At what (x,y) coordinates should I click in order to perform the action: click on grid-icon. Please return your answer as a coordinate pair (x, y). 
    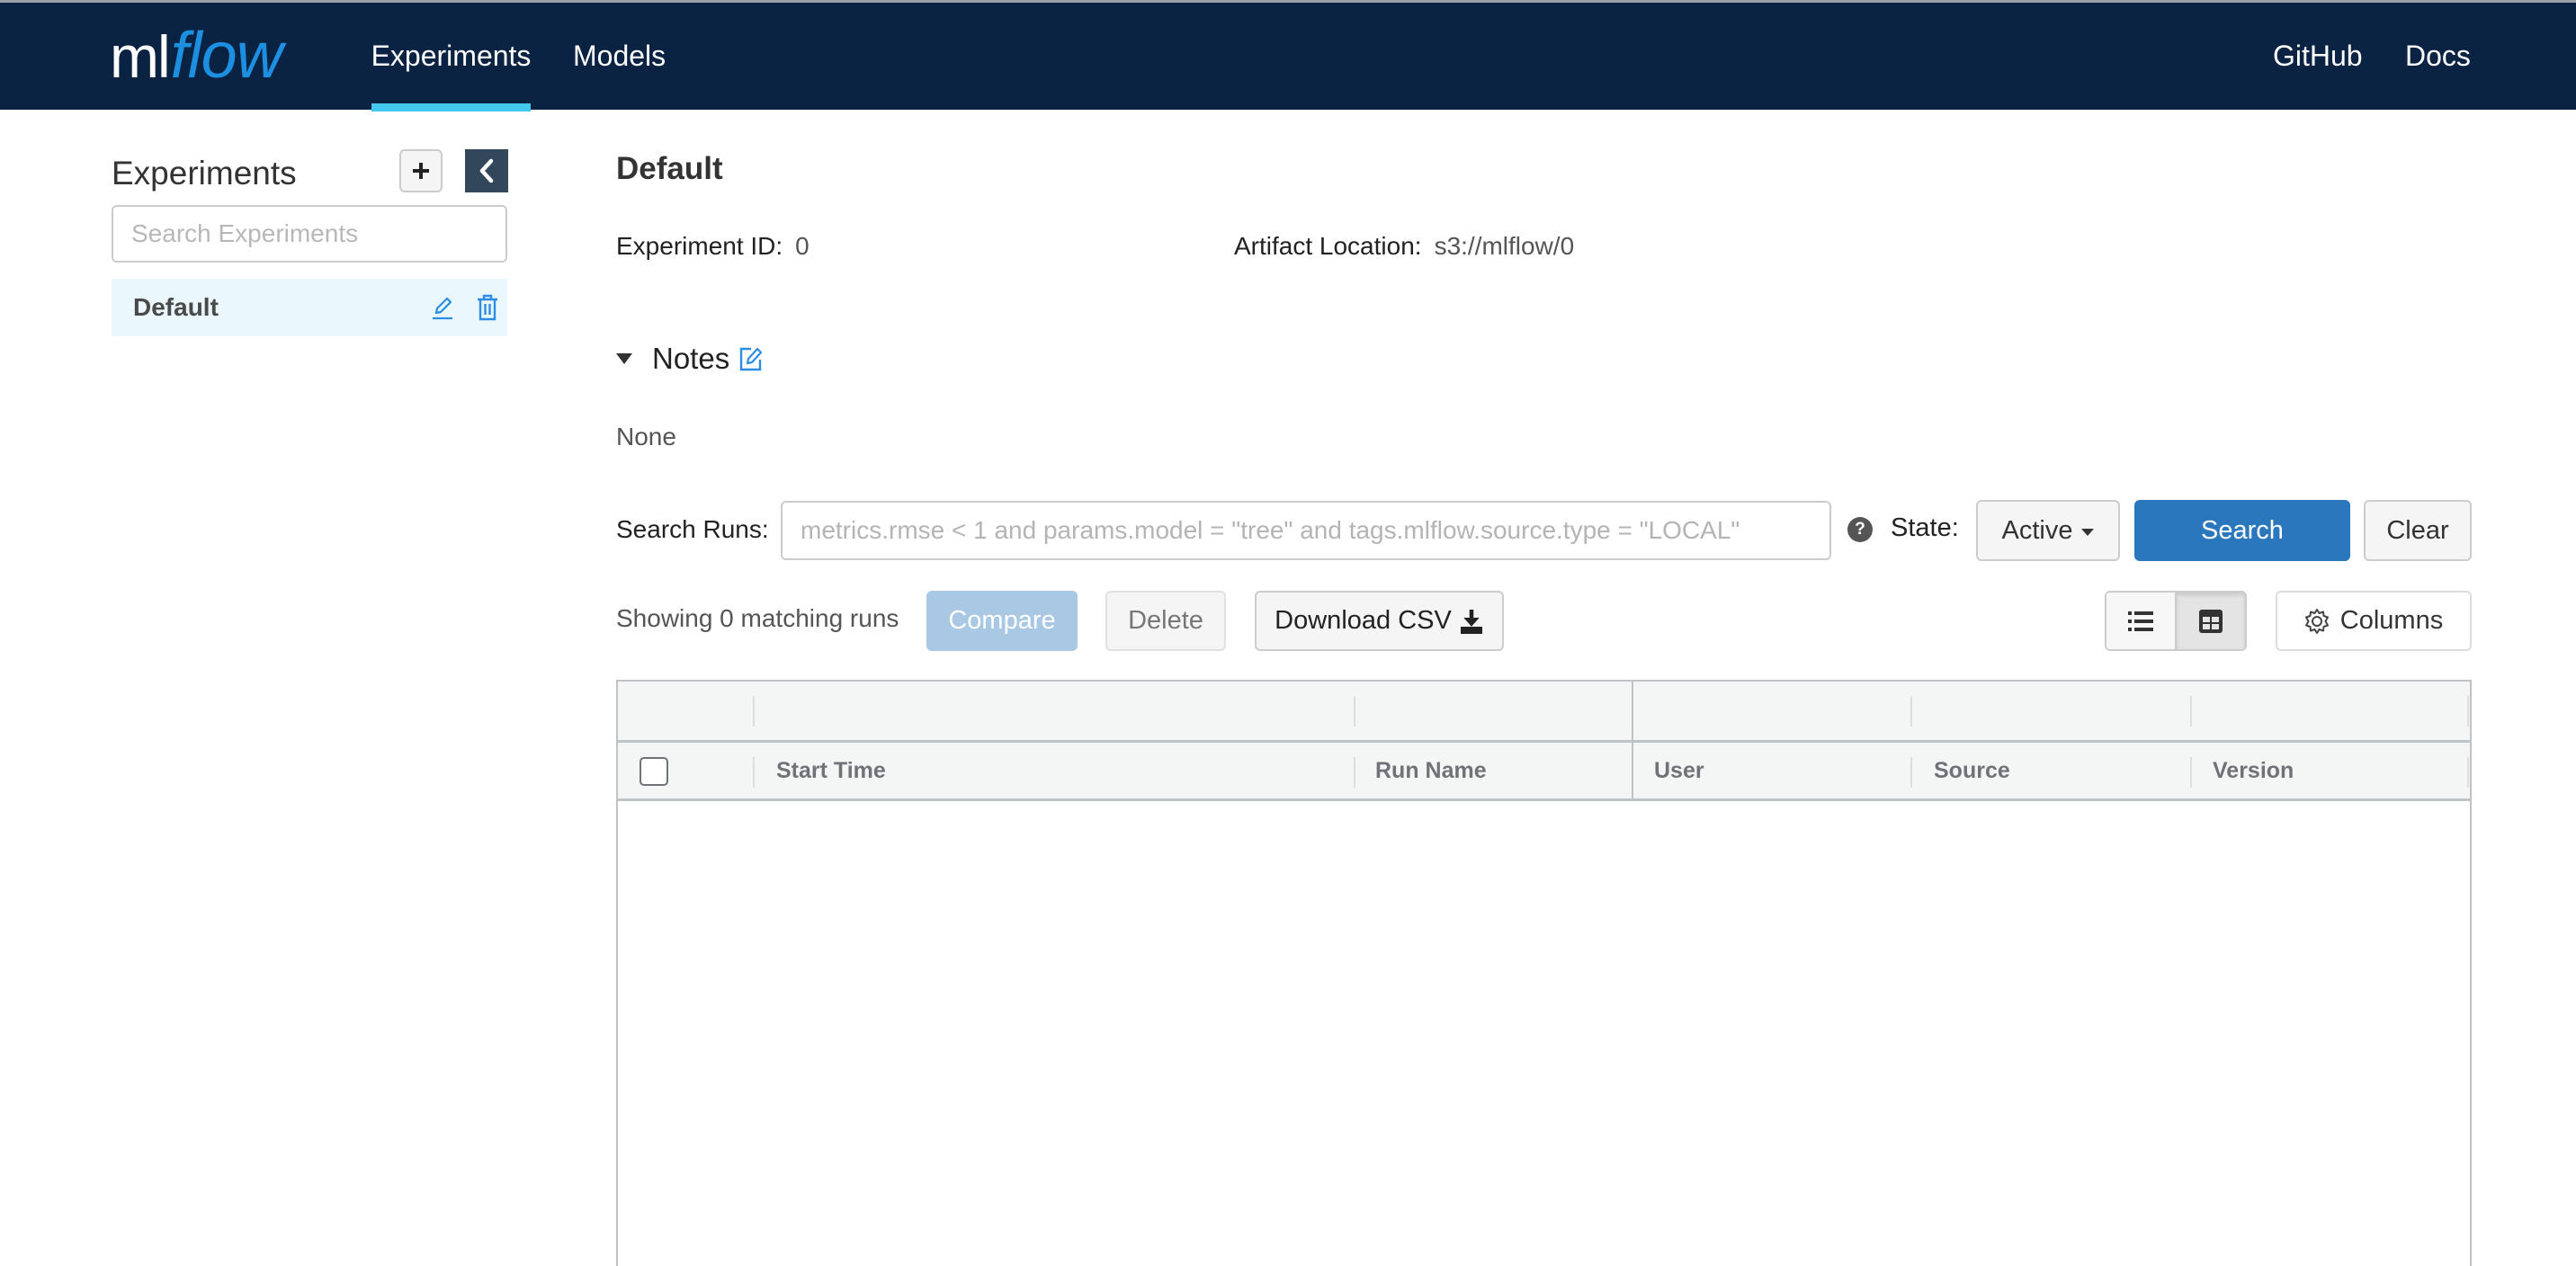
    Looking at the image, I should click on (2211, 621).